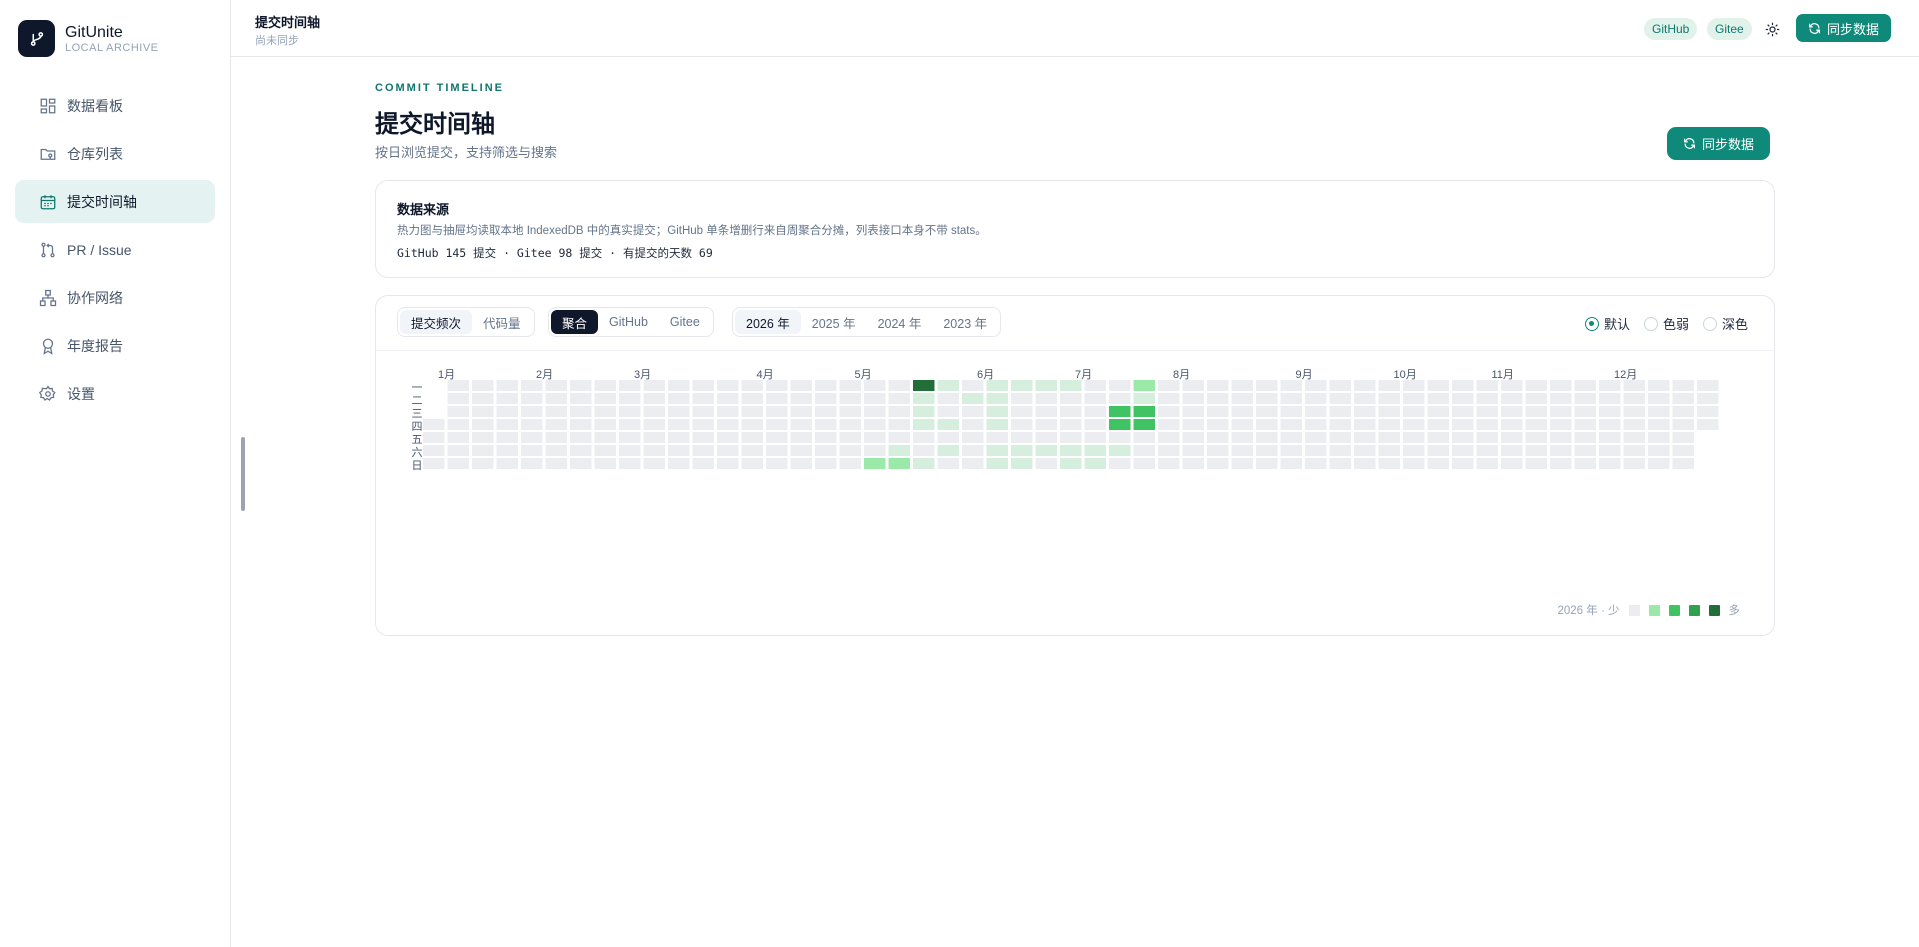 The width and height of the screenshot is (1919, 947). What do you see at coordinates (458, 437) in the screenshot?
I see `heatmap-cell: 2026-01-09` at bounding box center [458, 437].